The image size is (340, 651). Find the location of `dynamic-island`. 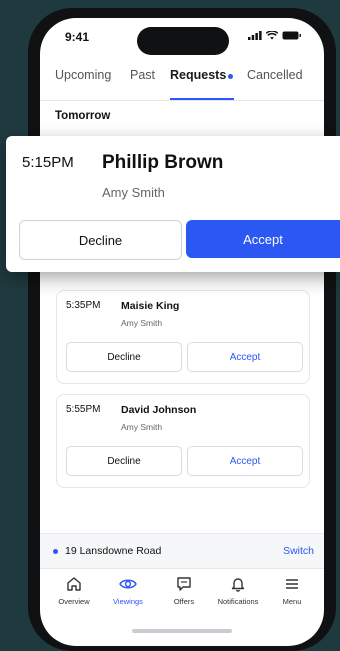

dynamic-island is located at coordinates (183, 41).